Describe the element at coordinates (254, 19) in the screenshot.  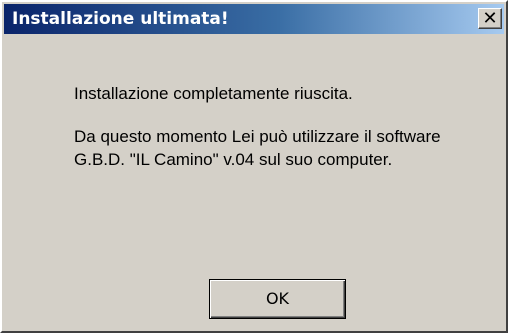
I see `title-bar: Installazione ultimata! ✕` at that location.